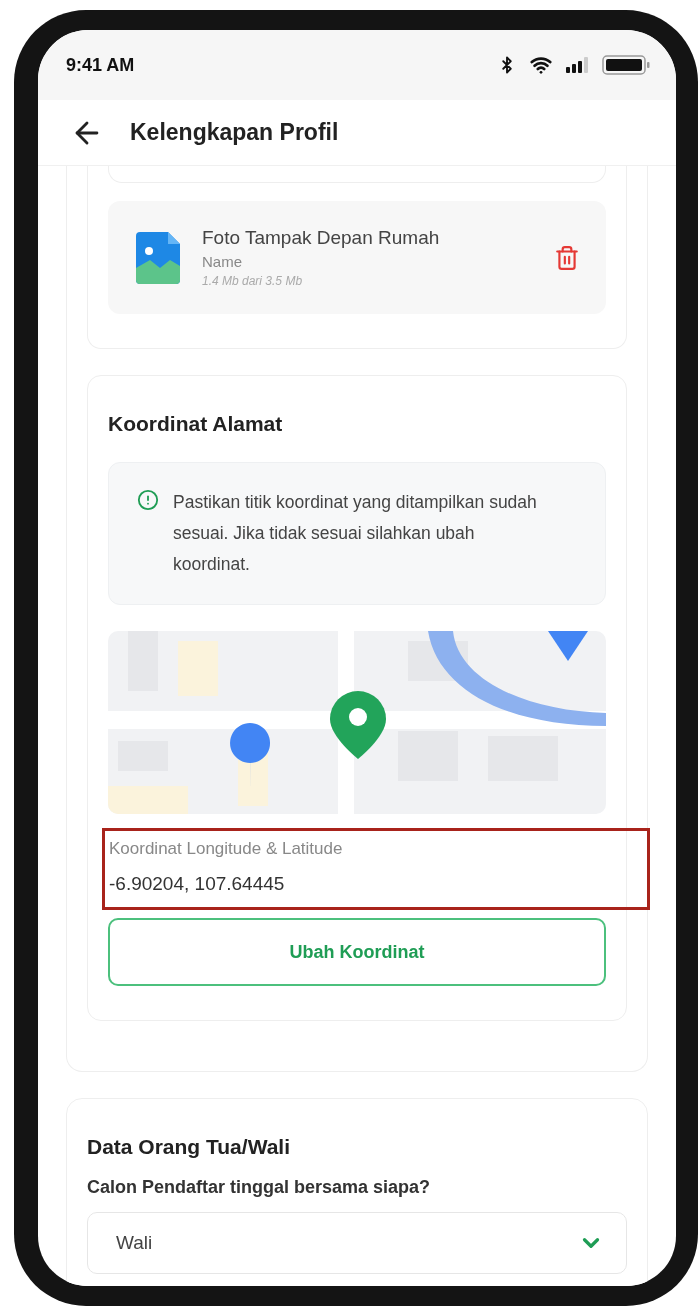 This screenshot has height=1314, width=698. What do you see at coordinates (158, 257) in the screenshot?
I see `image-file-icon` at bounding box center [158, 257].